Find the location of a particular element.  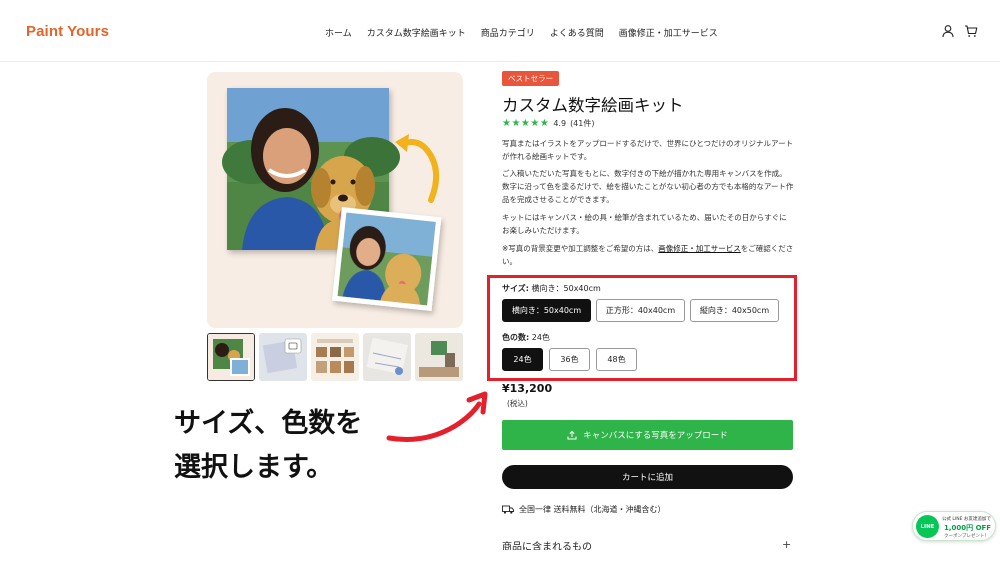

upload-icon is located at coordinates (572, 435).